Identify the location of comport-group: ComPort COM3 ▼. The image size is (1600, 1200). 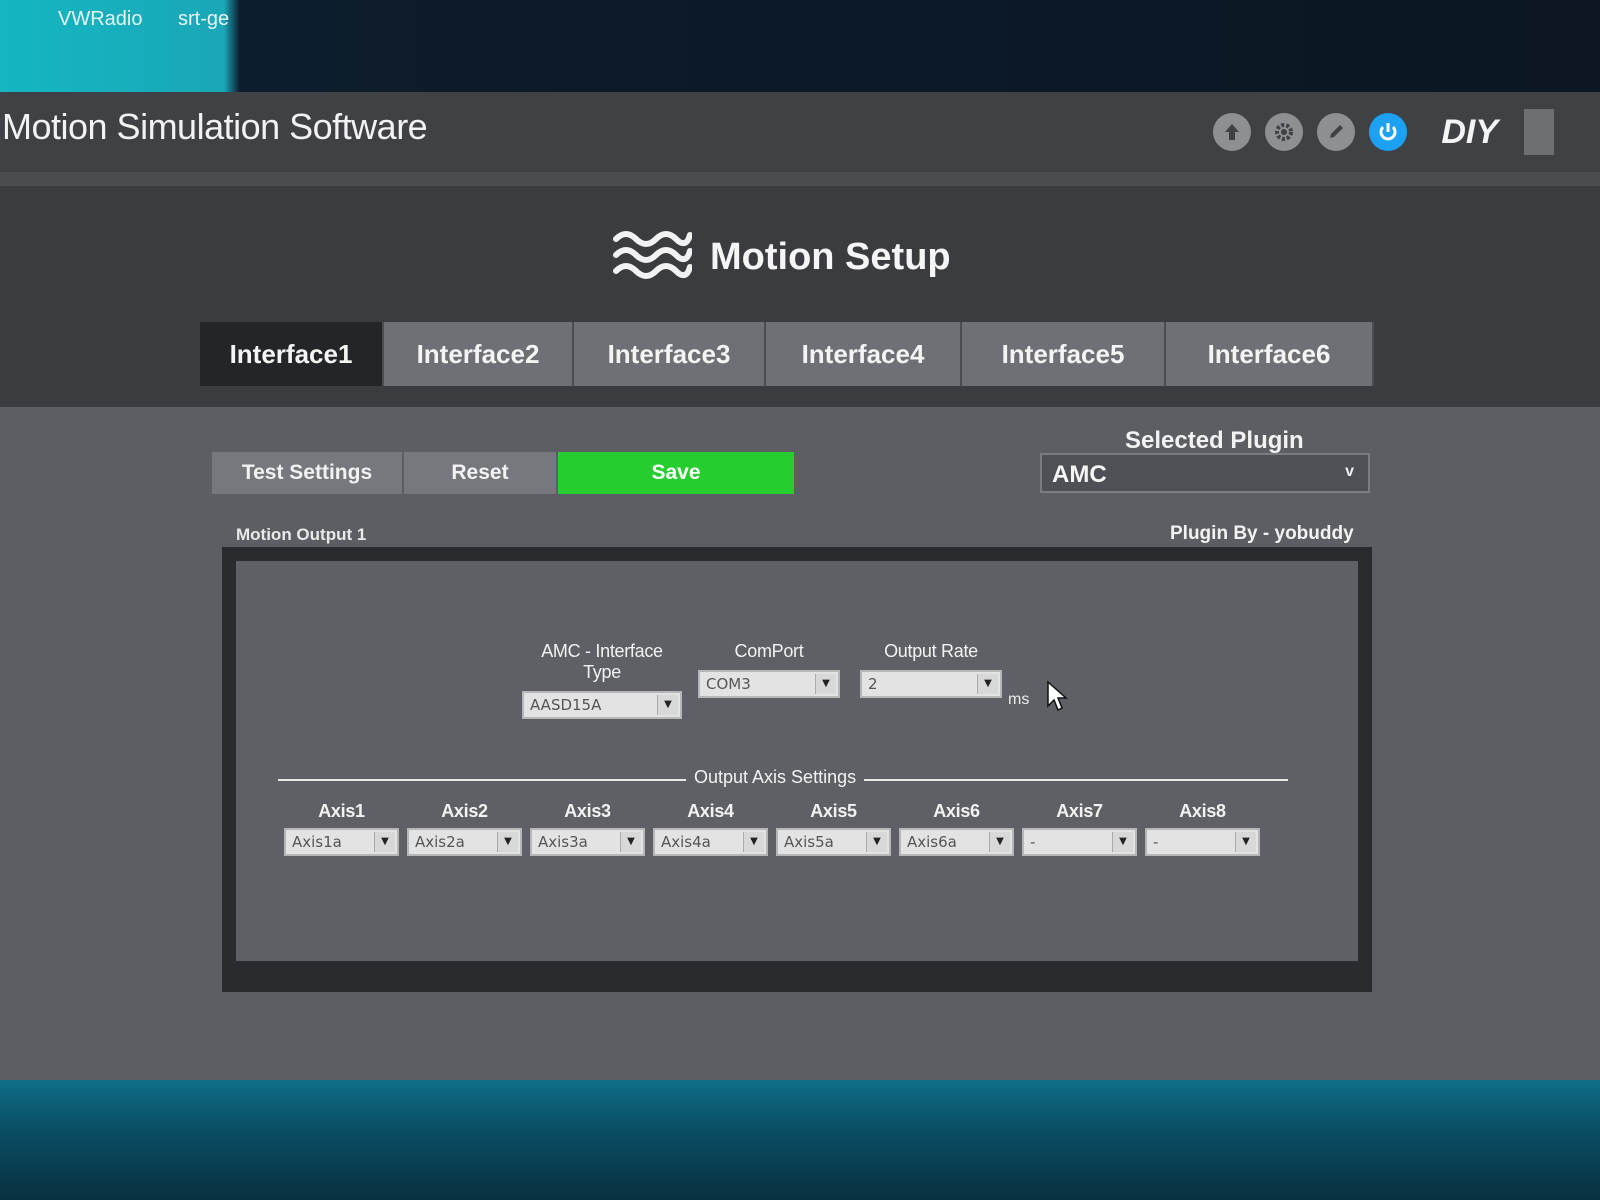
(769, 669).